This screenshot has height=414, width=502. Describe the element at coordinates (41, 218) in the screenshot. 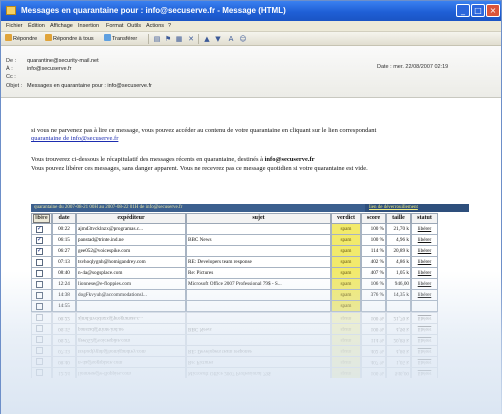

I see `libere-button: libère` at that location.